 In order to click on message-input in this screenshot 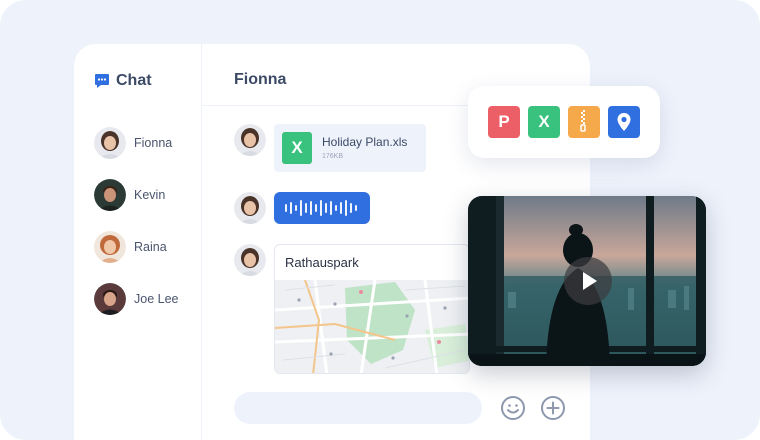, I will do `click(358, 408)`.